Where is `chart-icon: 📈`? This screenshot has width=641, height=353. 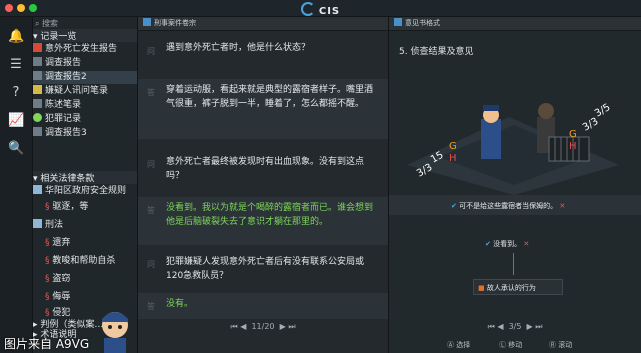
chart-icon: 📈 is located at coordinates (16, 121).